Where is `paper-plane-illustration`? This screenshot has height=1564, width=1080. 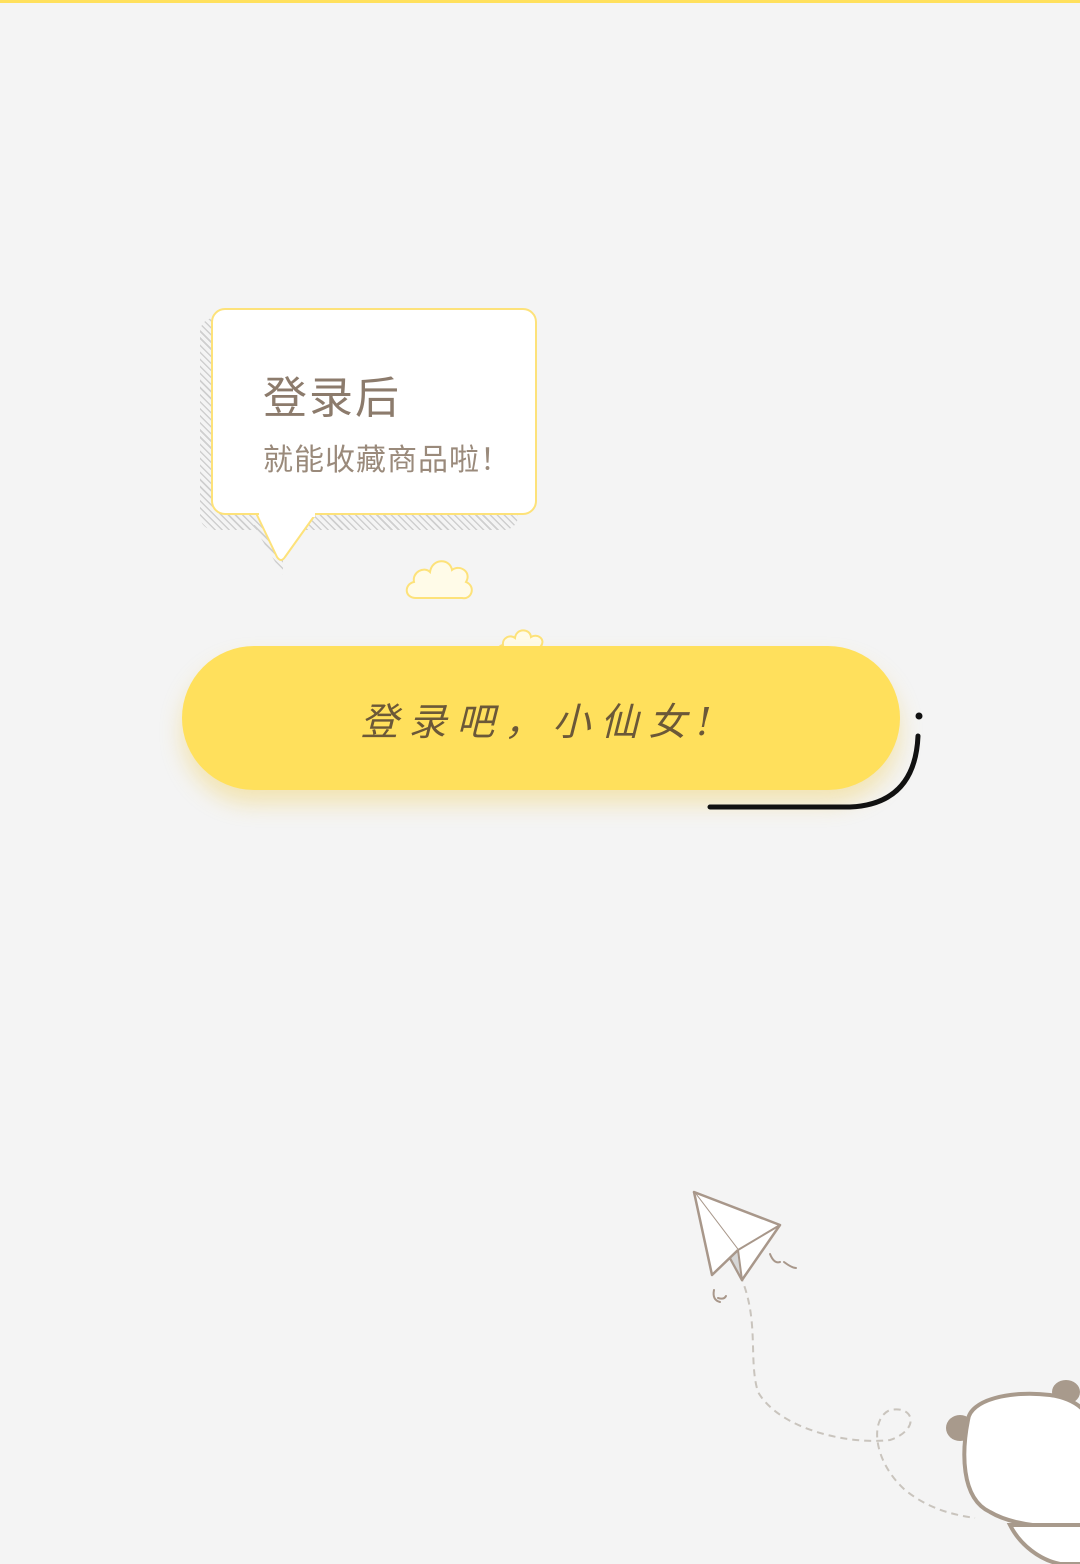 paper-plane-illustration is located at coordinates (886, 1377).